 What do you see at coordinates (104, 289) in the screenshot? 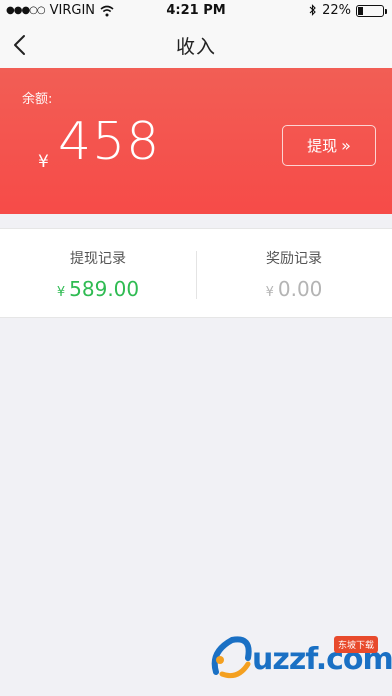
I see `withdraw-records-amount: 589.00` at bounding box center [104, 289].